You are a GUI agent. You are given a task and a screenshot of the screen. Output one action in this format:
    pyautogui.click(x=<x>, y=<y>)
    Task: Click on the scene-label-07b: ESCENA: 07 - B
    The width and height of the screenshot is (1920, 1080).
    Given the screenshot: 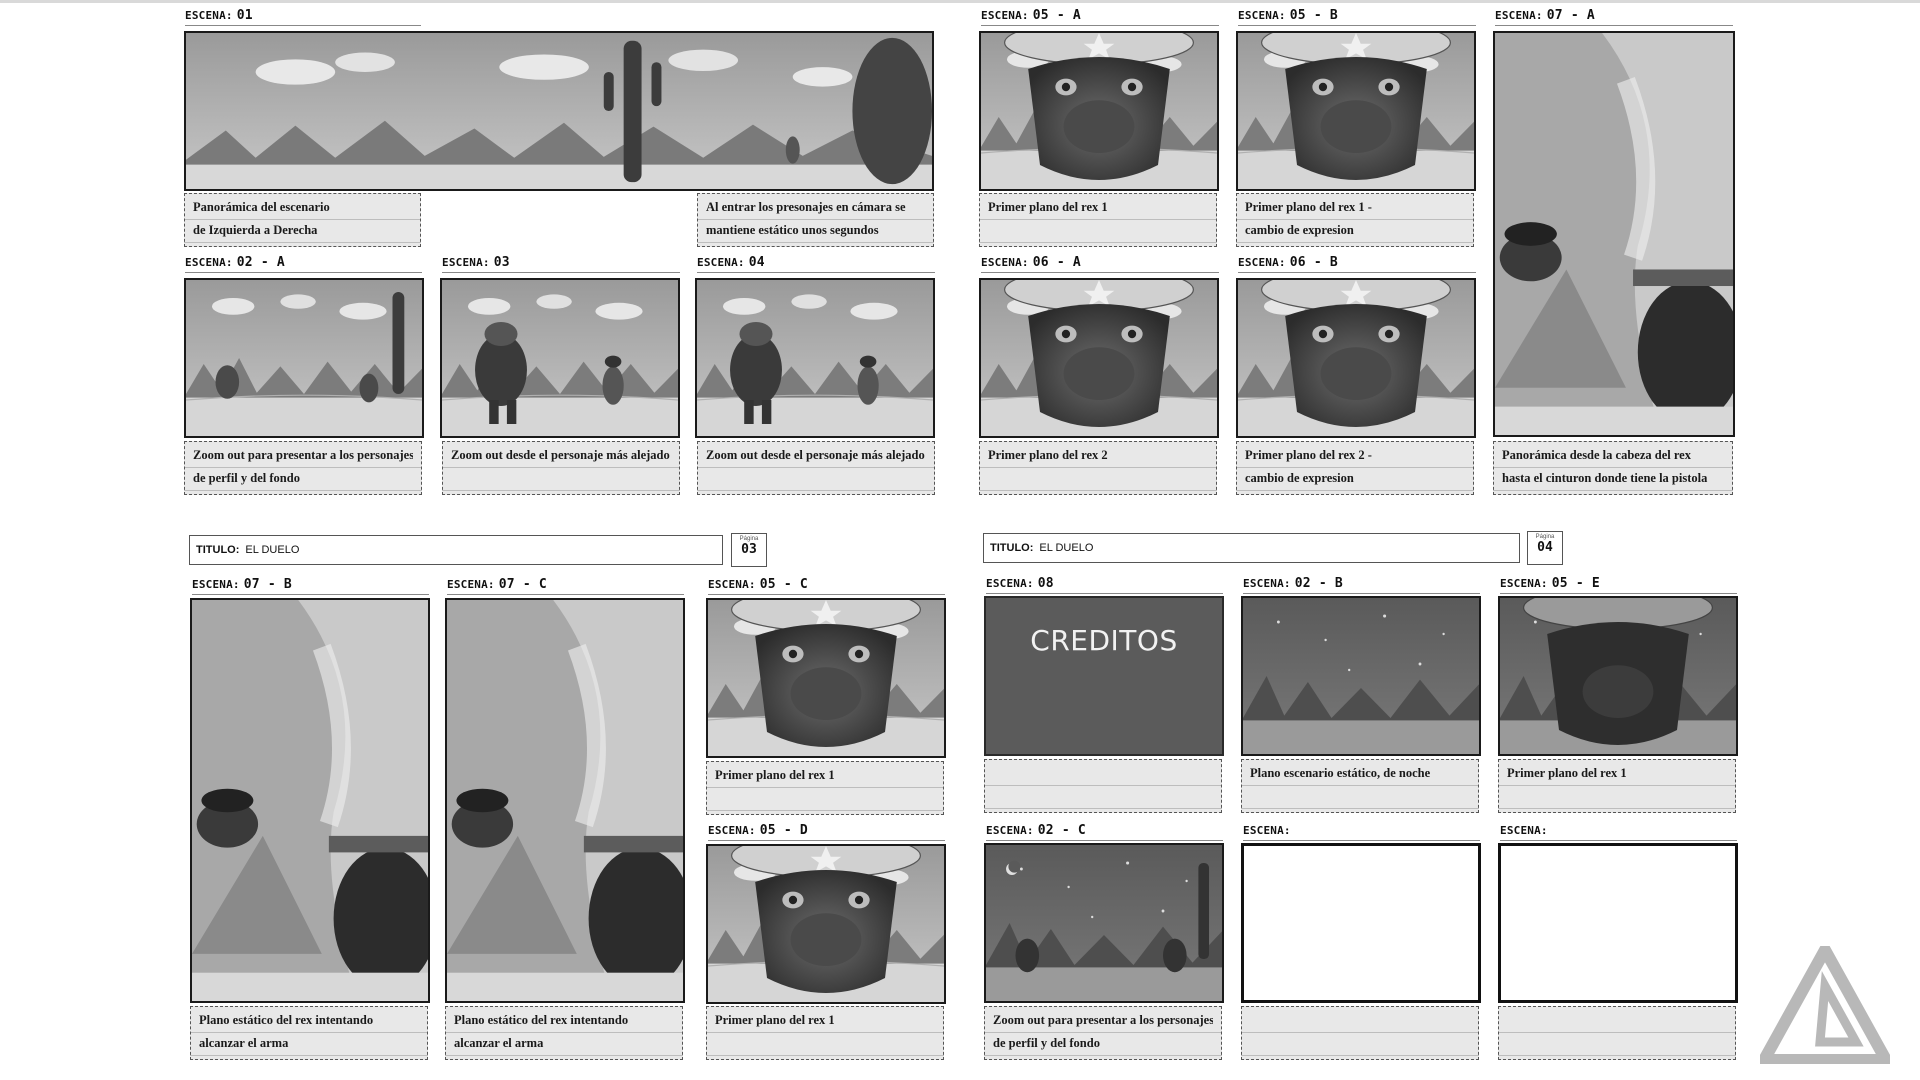 What is the action you would take?
    pyautogui.click(x=310, y=586)
    